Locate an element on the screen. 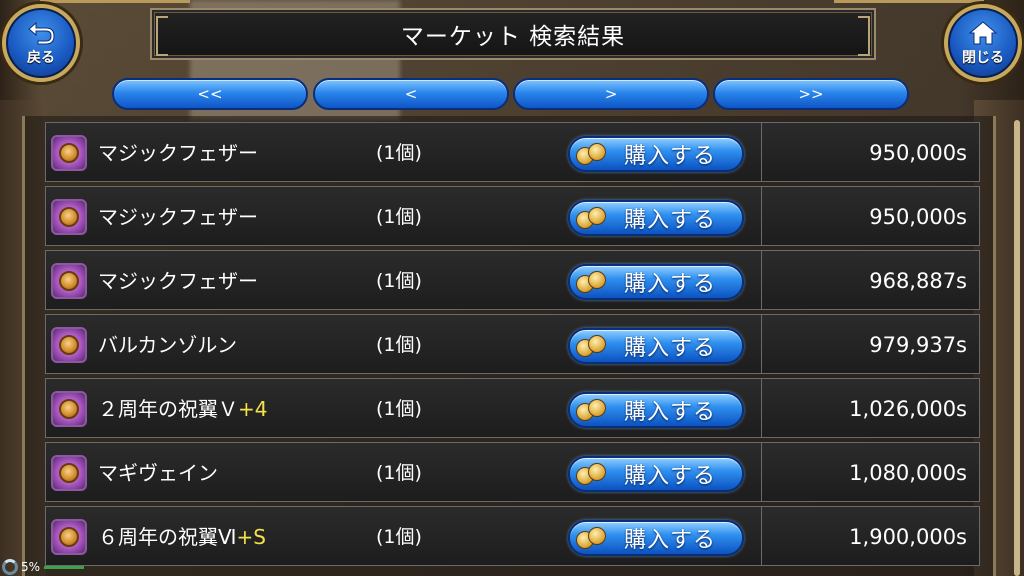  close-button: 閉じる is located at coordinates (983, 43).